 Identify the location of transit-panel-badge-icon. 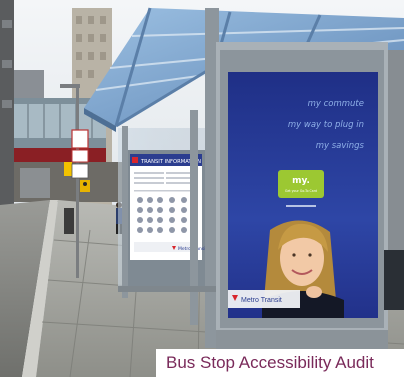
(135, 160).